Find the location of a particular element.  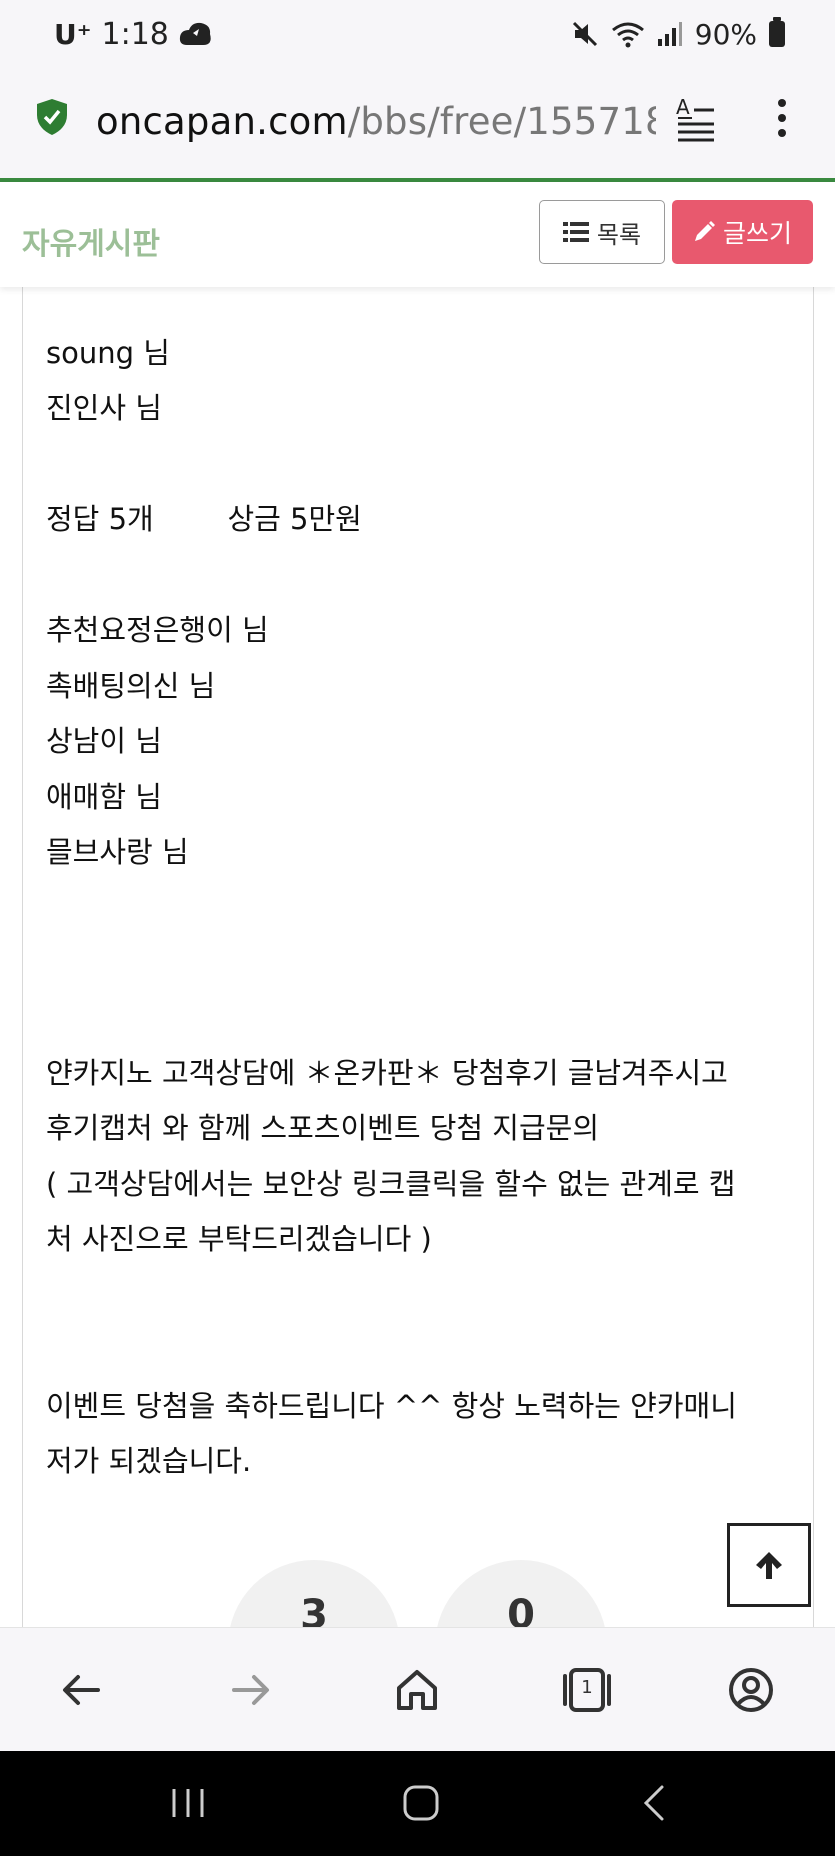

reader-mode-icon: A is located at coordinates (695, 118).